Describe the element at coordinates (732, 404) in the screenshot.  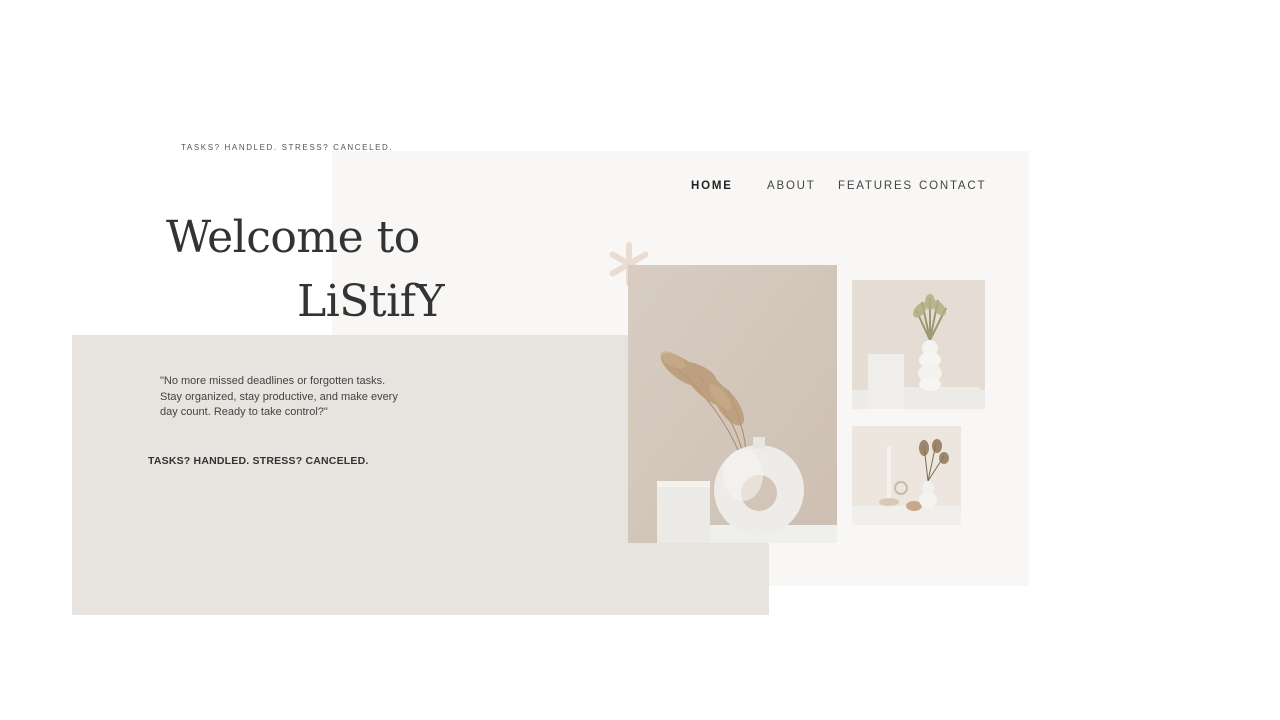
I see `main-photo` at that location.